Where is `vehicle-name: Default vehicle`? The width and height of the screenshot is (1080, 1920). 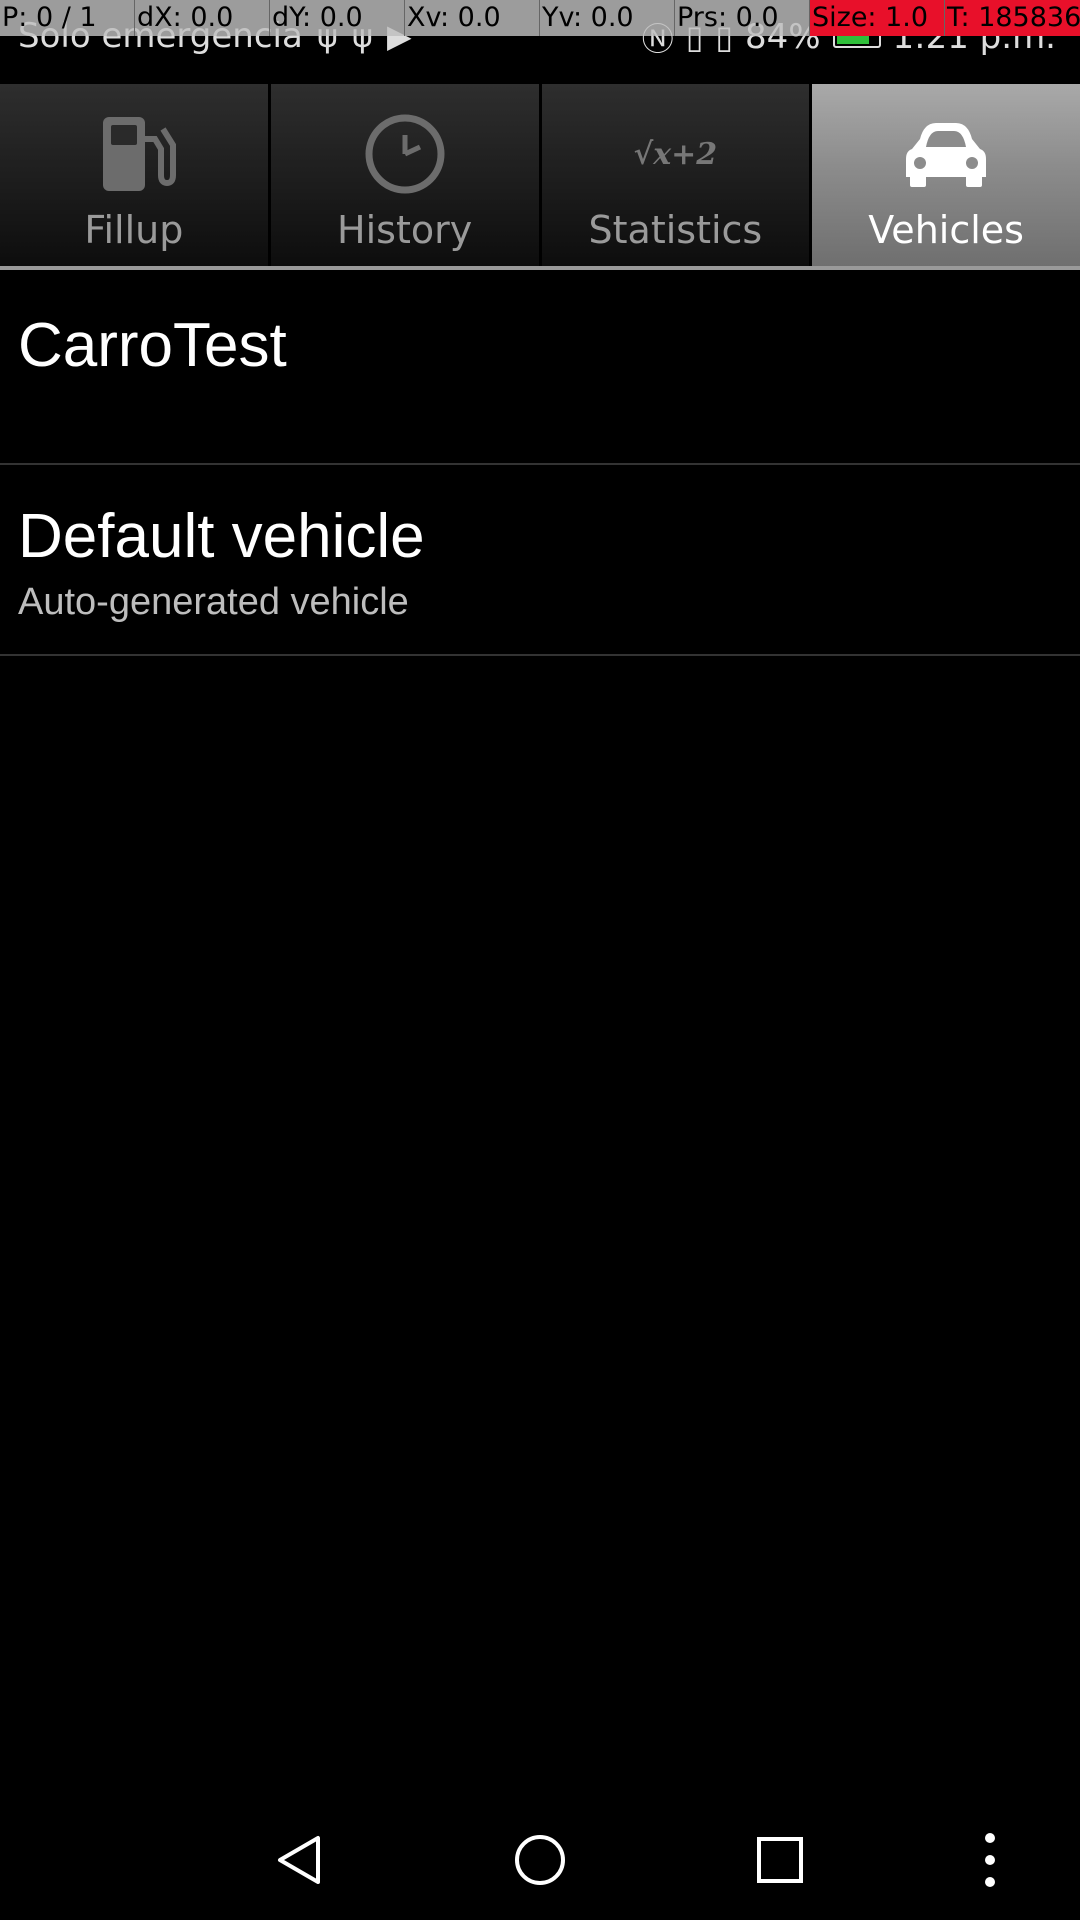 vehicle-name: Default vehicle is located at coordinates (221, 536).